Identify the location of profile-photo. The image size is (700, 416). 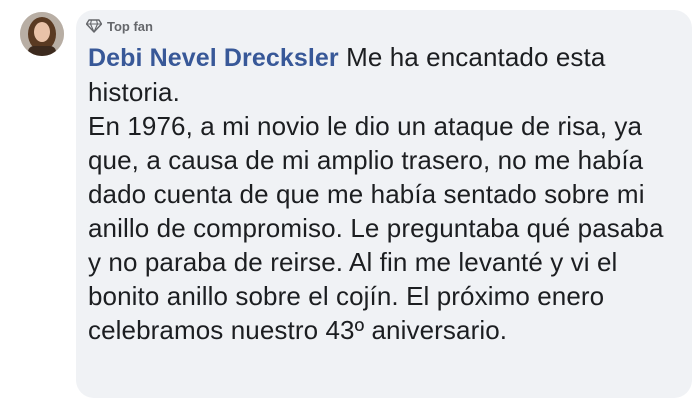
(42, 34).